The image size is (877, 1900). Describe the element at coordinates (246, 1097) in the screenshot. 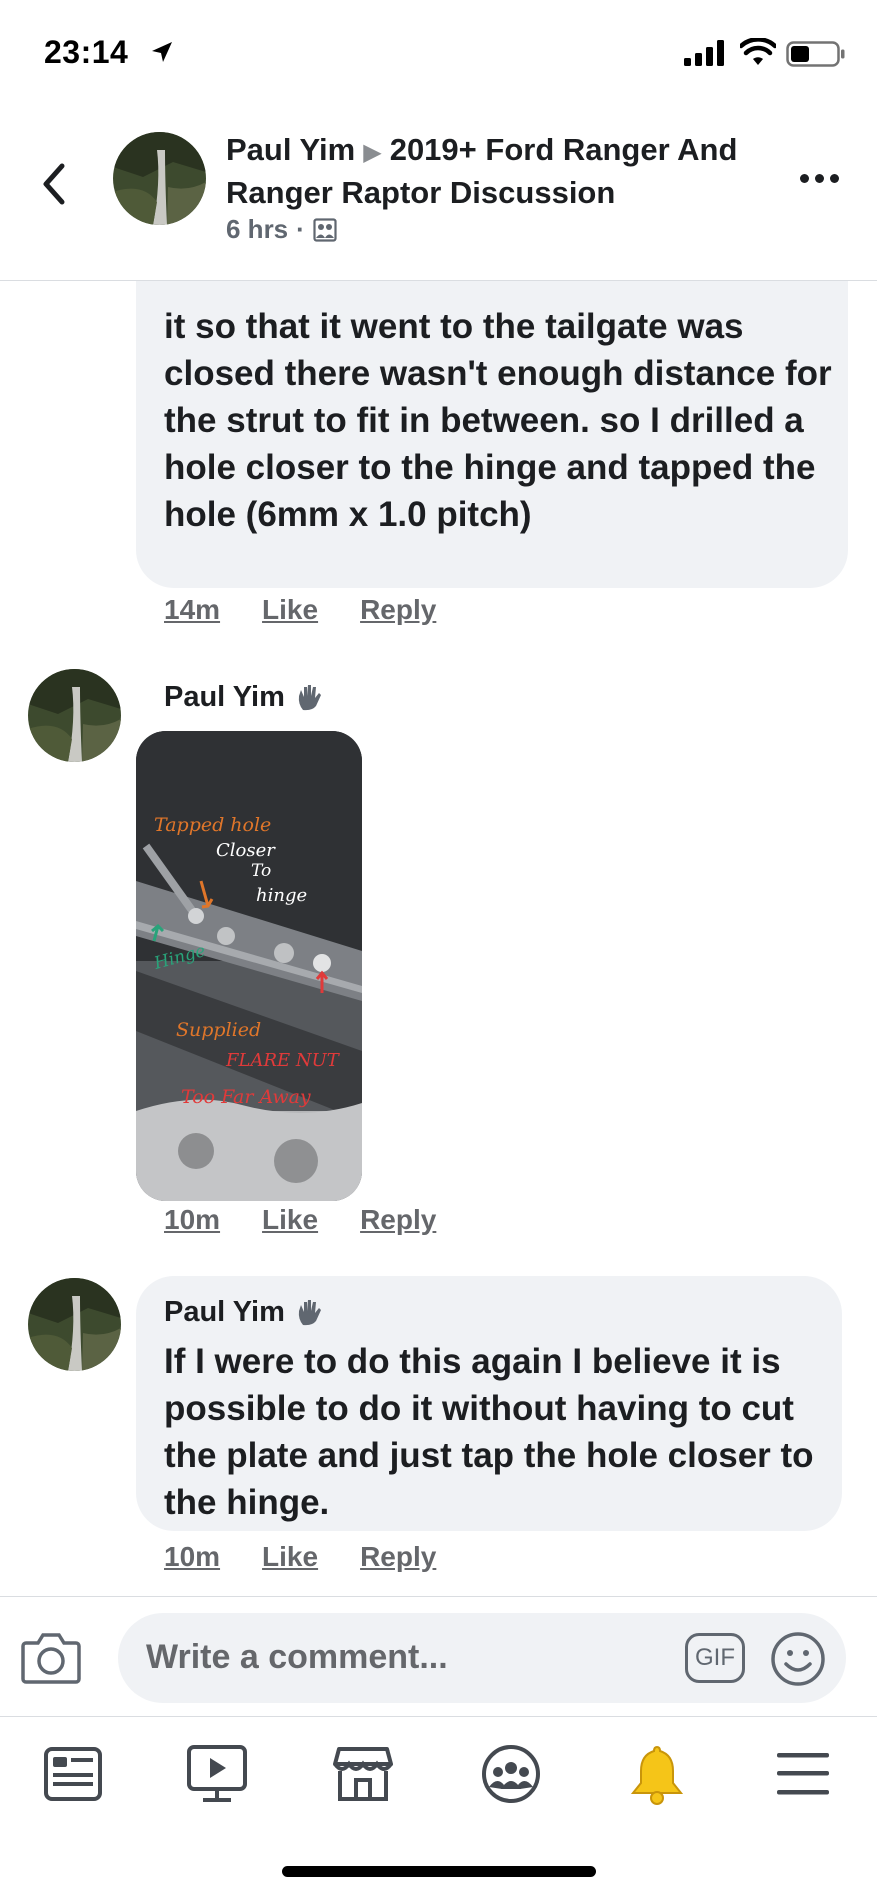

I see `photo-annotation: Too Far Away` at that location.